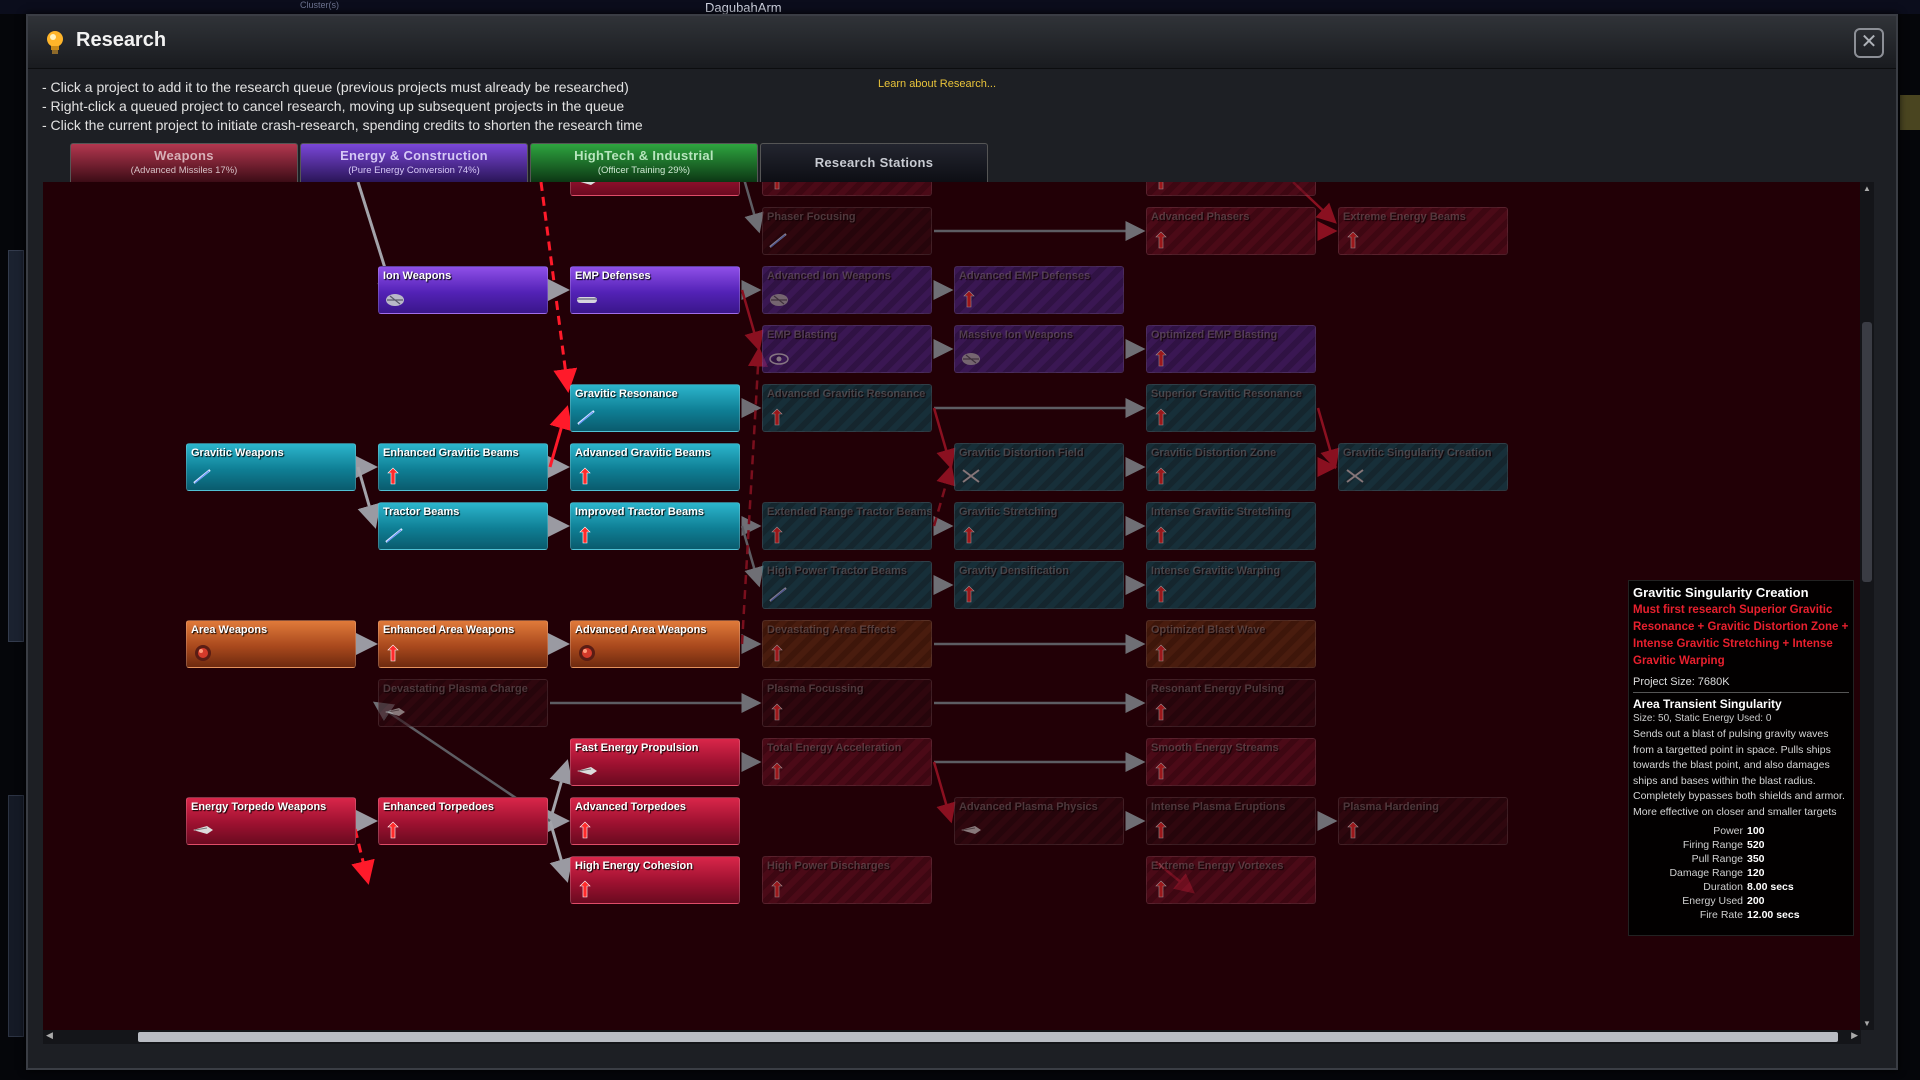 The width and height of the screenshot is (1920, 1080). What do you see at coordinates (1231, 467) in the screenshot?
I see `research-node-gravitic-distortion-zone: Gravitic Distortion Zone` at bounding box center [1231, 467].